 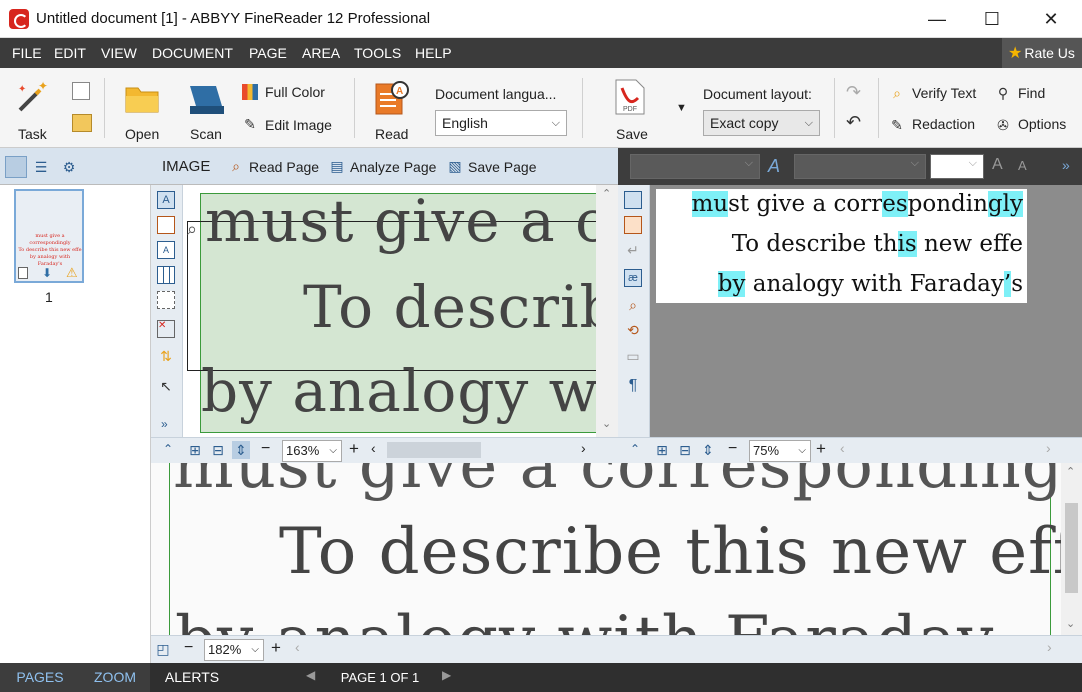 What do you see at coordinates (633, 386) in the screenshot?
I see `paragraph-marks-icon: ¶` at bounding box center [633, 386].